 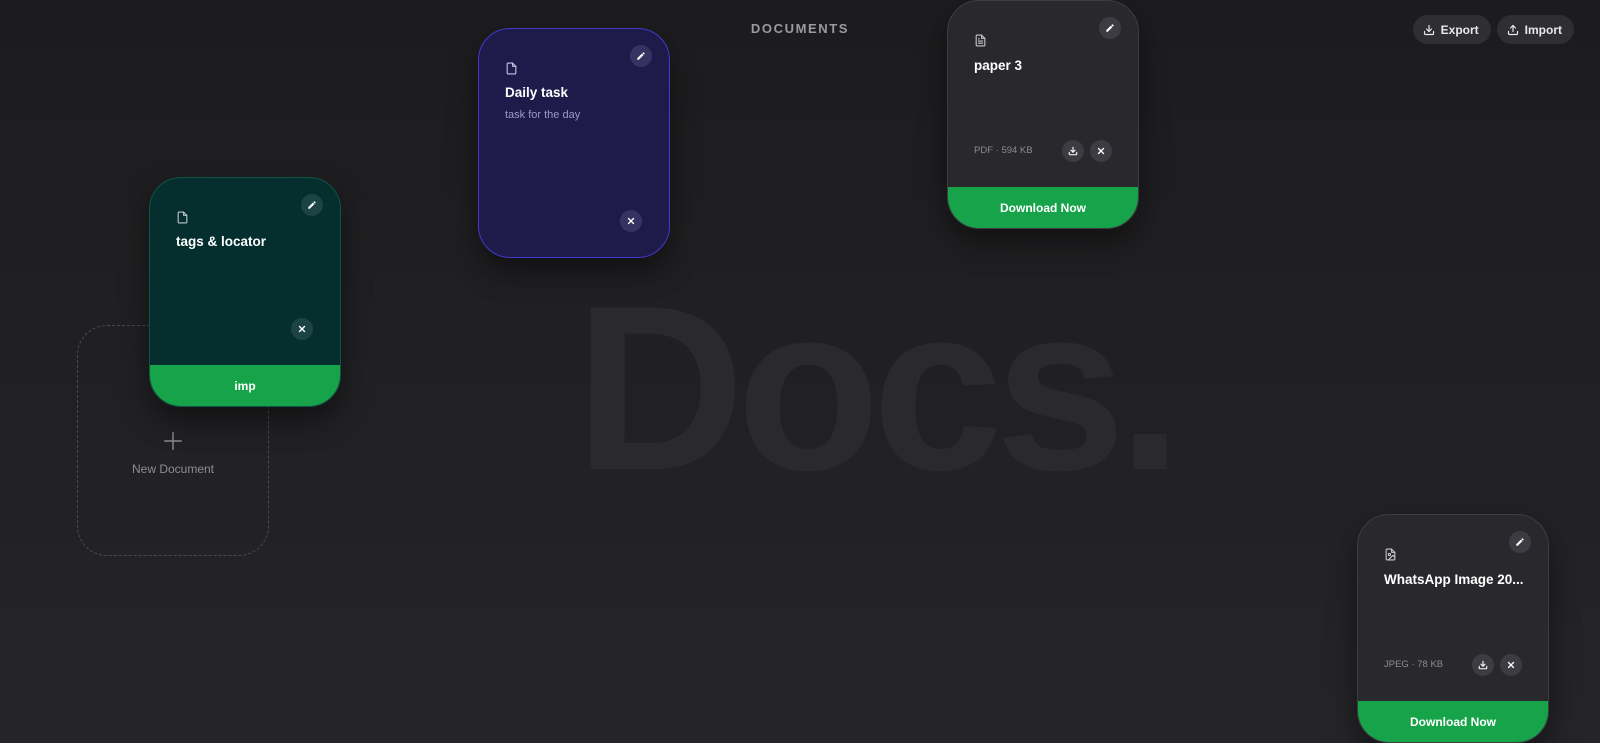 I want to click on export-button: Export, so click(x=1451, y=29).